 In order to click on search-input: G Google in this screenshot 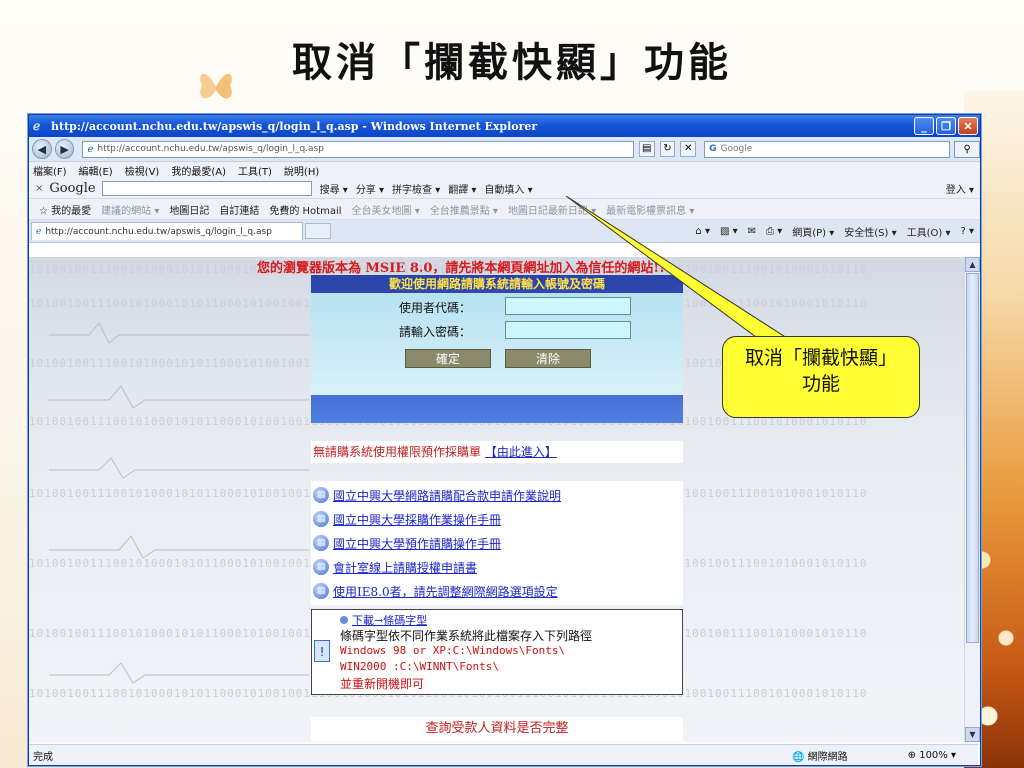, I will do `click(827, 149)`.